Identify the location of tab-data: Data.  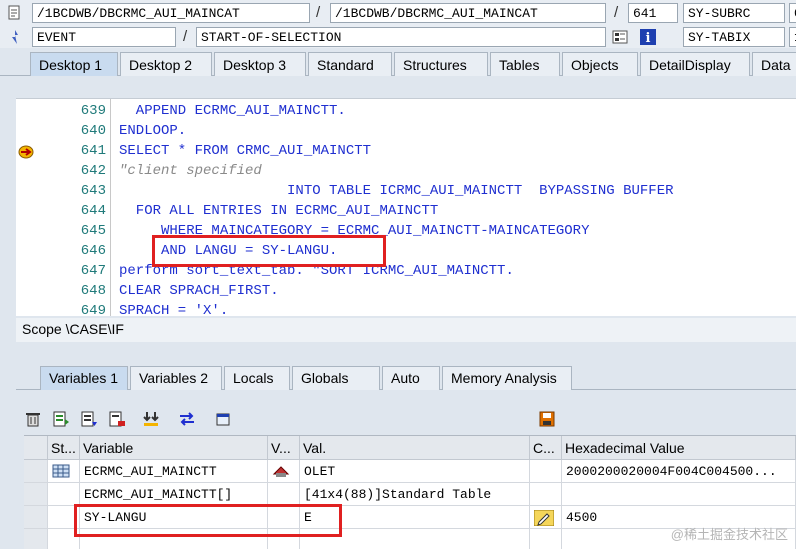
(774, 64).